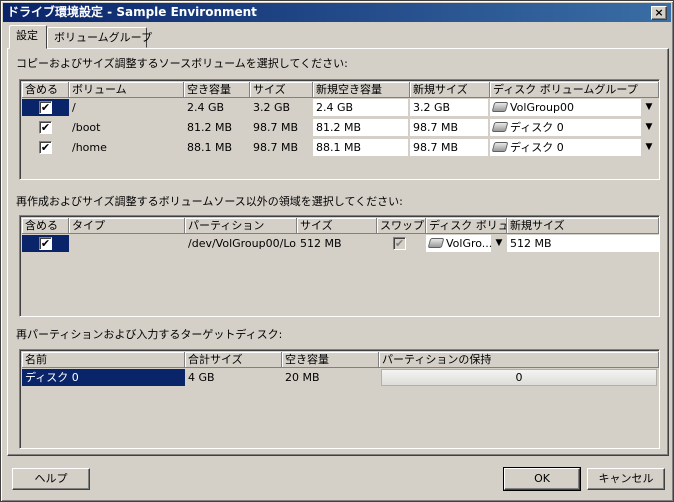  What do you see at coordinates (51, 479) in the screenshot?
I see `help-button: ヘルプ` at bounding box center [51, 479].